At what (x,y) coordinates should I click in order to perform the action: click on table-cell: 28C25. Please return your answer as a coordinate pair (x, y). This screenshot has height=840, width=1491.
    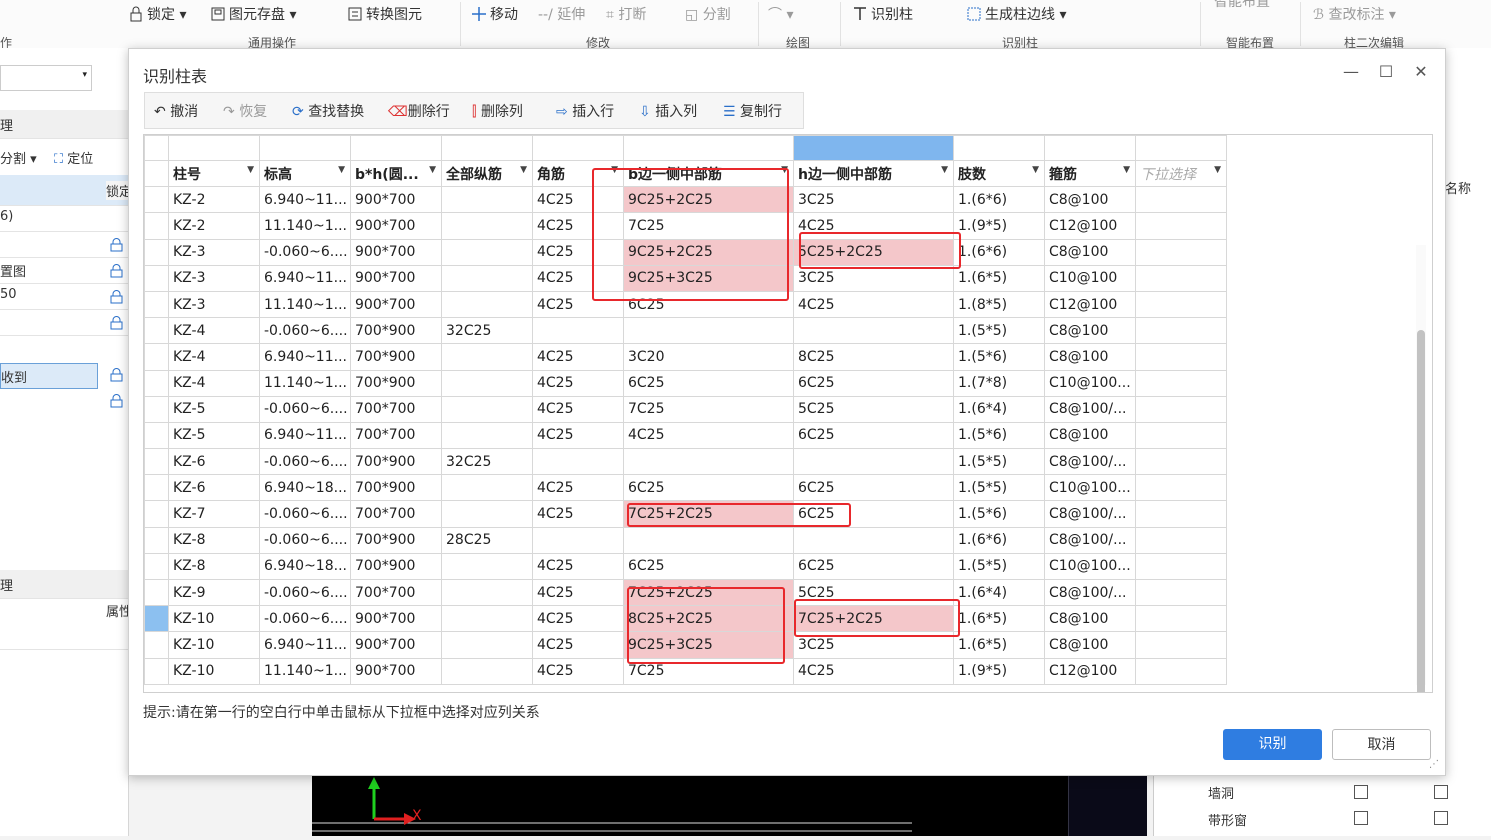
    Looking at the image, I should click on (487, 540).